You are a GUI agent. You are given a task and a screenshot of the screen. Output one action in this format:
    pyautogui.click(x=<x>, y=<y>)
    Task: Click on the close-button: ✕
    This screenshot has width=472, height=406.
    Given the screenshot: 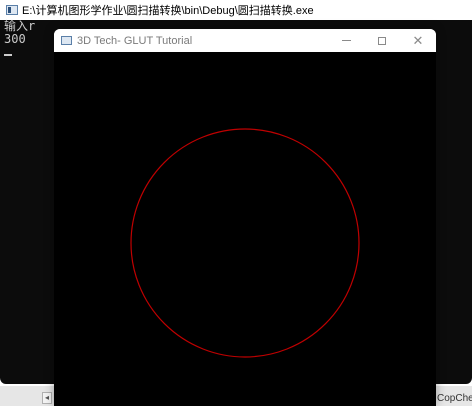 What is the action you would take?
    pyautogui.click(x=418, y=40)
    